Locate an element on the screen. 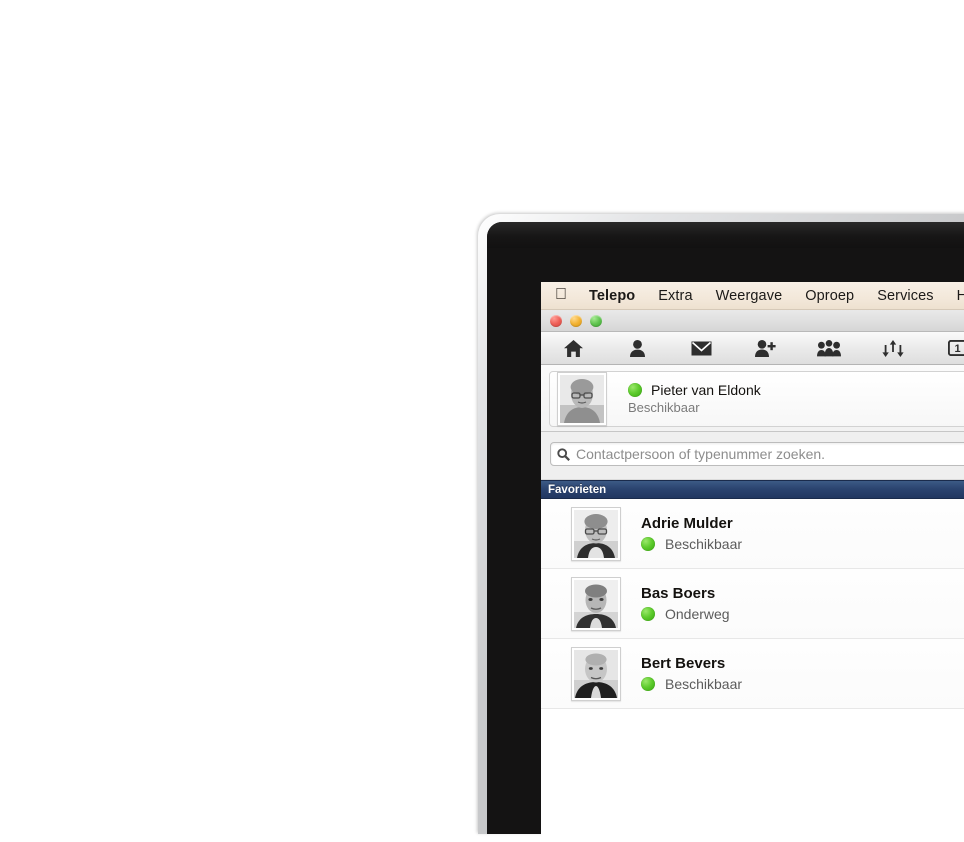 The height and width of the screenshot is (842, 964). bezel-top-gloss is located at coordinates (725, 235).